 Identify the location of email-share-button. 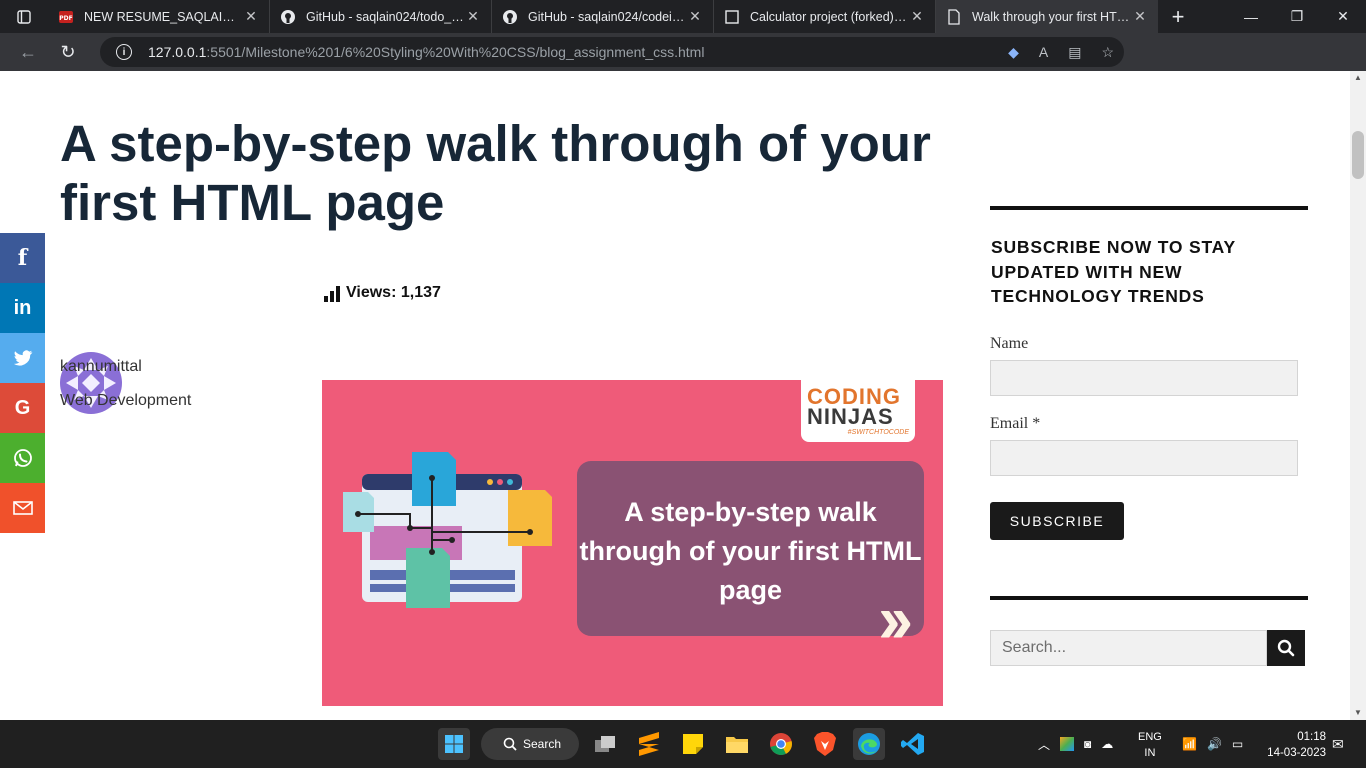
(22, 508).